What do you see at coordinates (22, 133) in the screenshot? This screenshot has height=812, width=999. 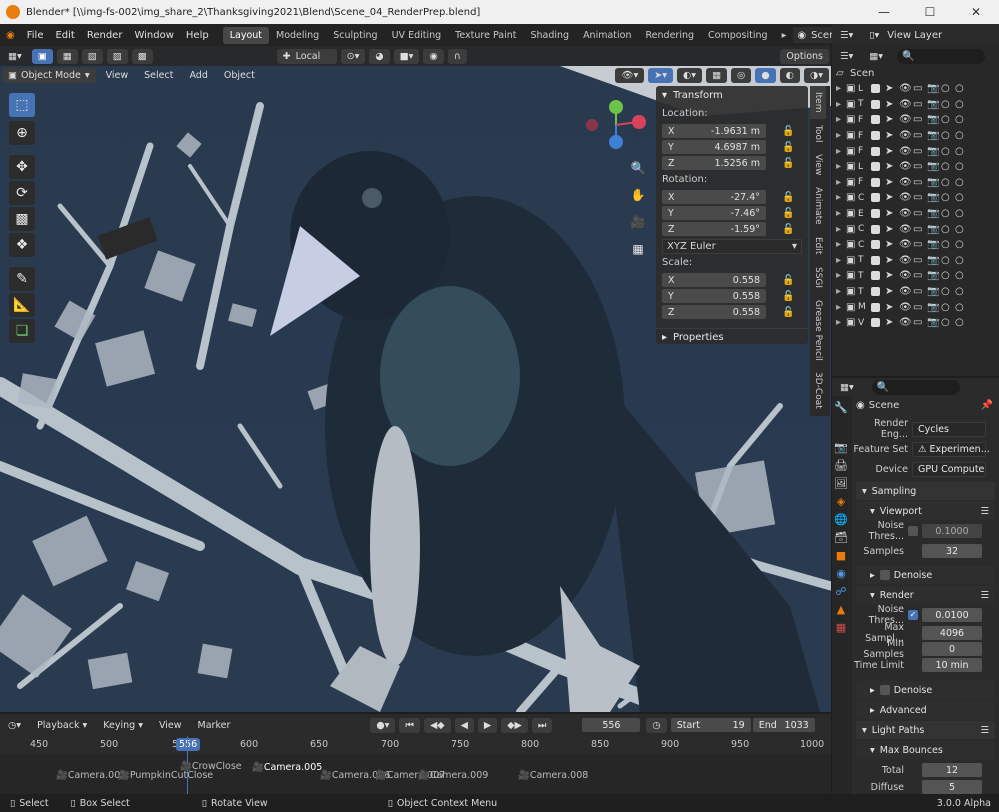 I see `cursor-tool-icon: ⊕` at bounding box center [22, 133].